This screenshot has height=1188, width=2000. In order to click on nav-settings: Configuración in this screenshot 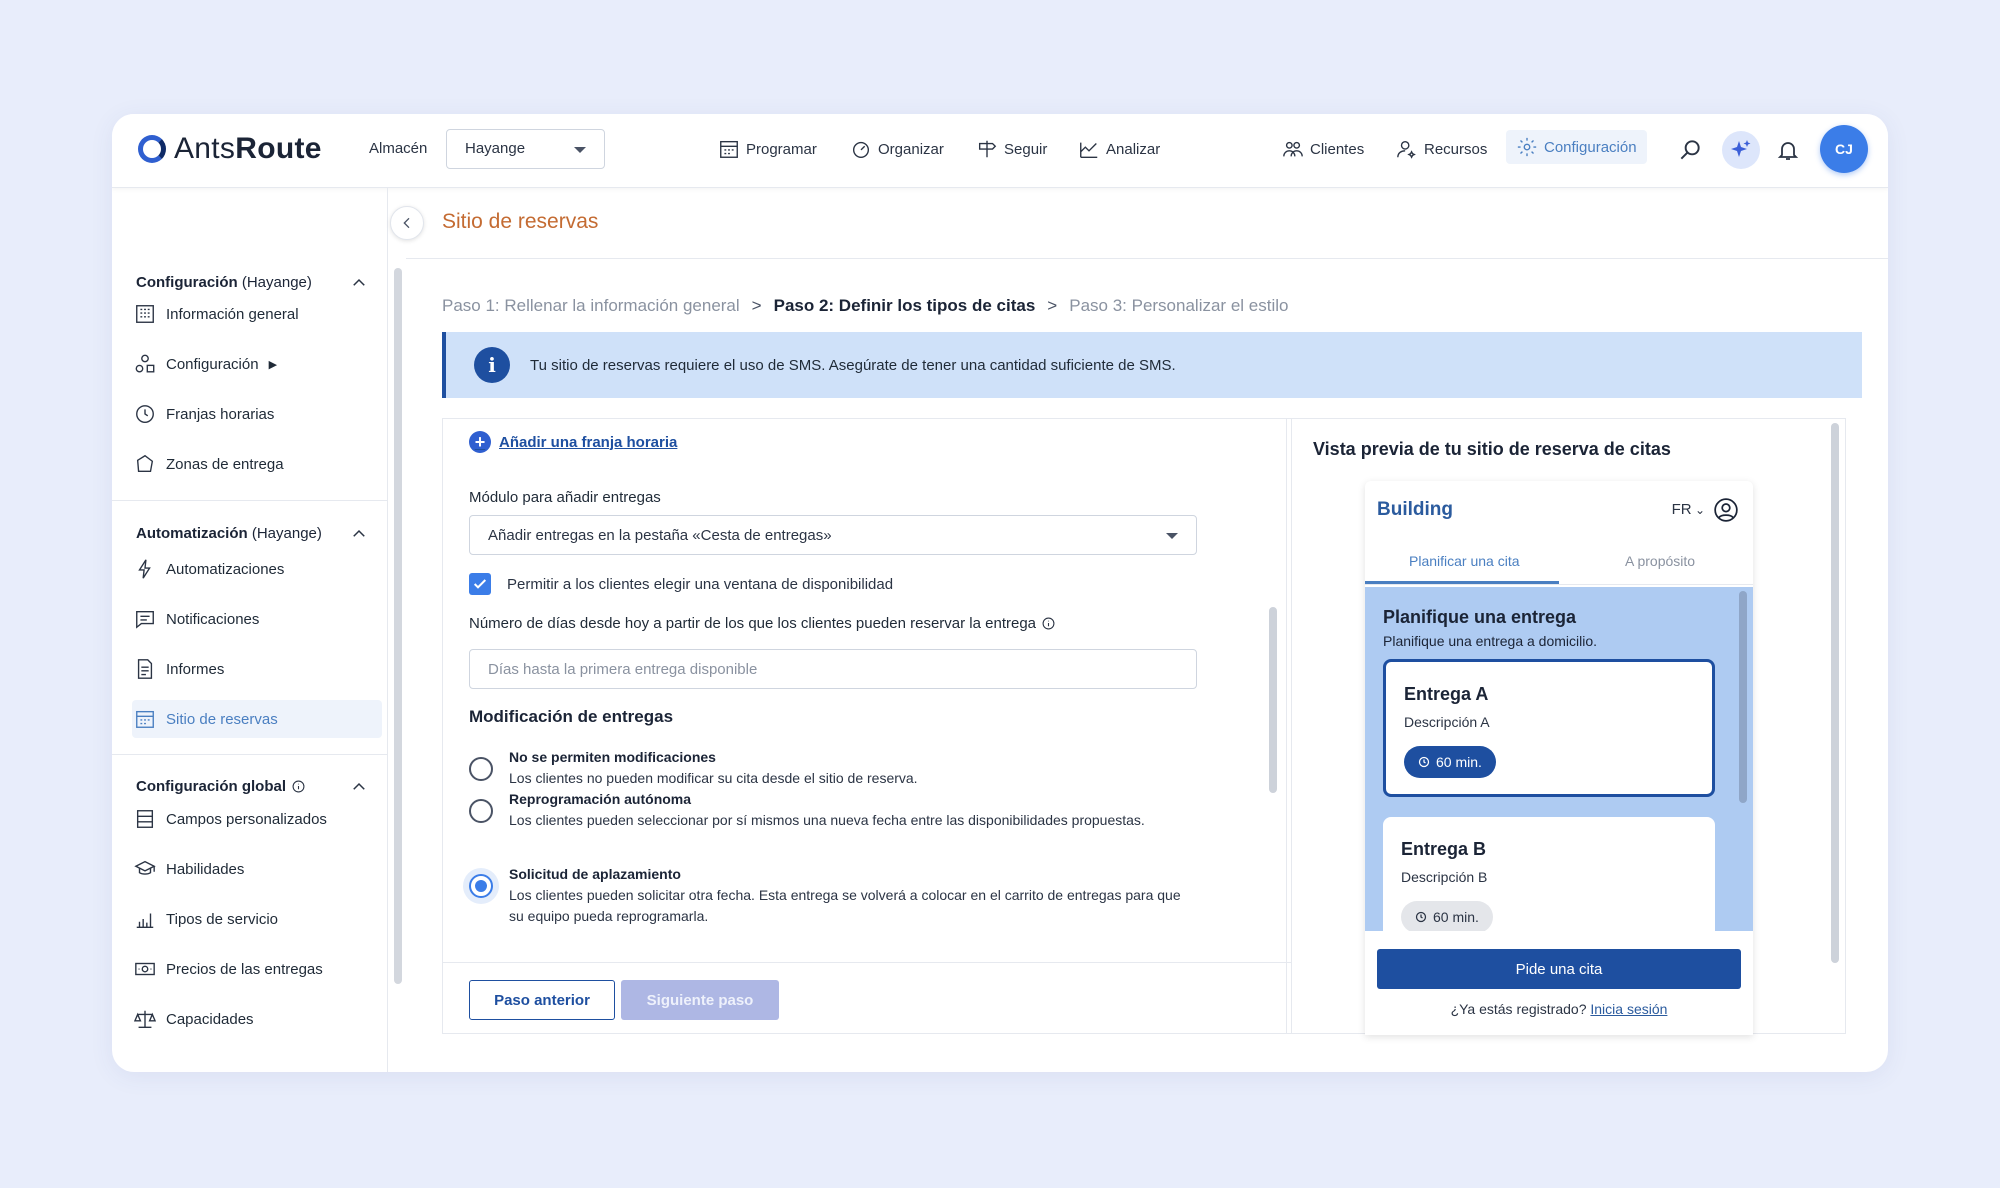, I will do `click(1576, 147)`.